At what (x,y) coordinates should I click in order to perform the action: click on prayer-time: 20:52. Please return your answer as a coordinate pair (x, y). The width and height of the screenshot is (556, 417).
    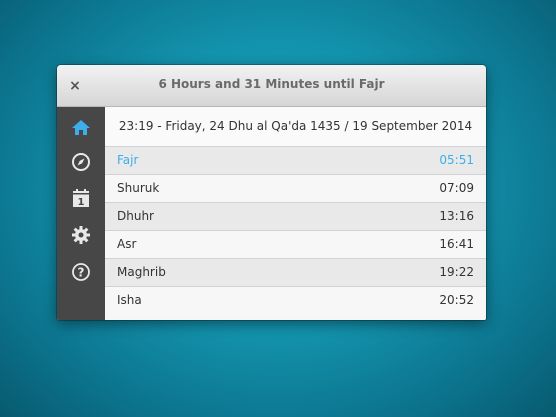
    Looking at the image, I should click on (456, 300).